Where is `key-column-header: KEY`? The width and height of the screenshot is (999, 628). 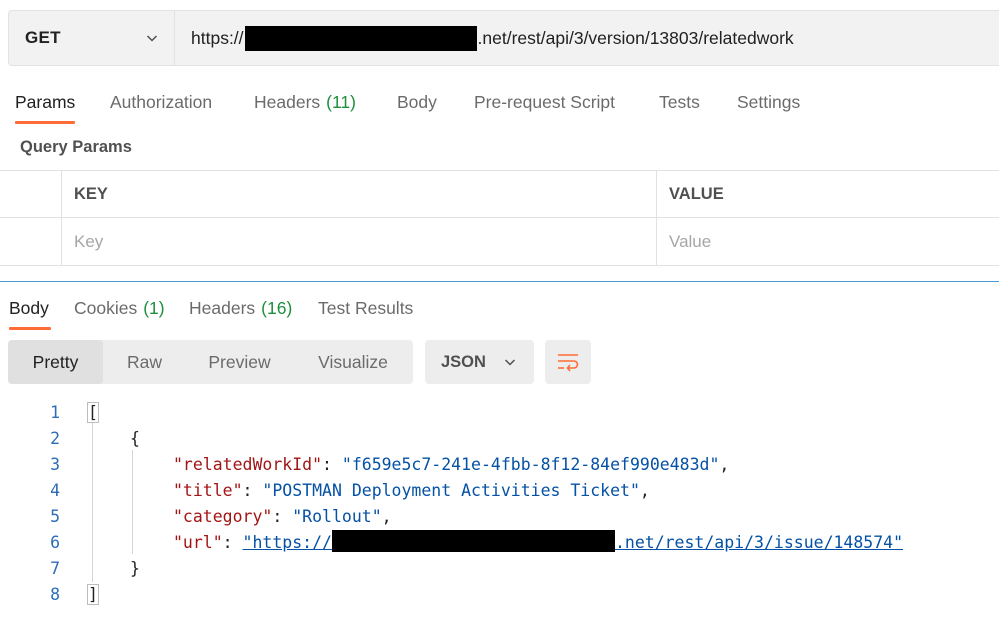 key-column-header: KEY is located at coordinates (359, 194).